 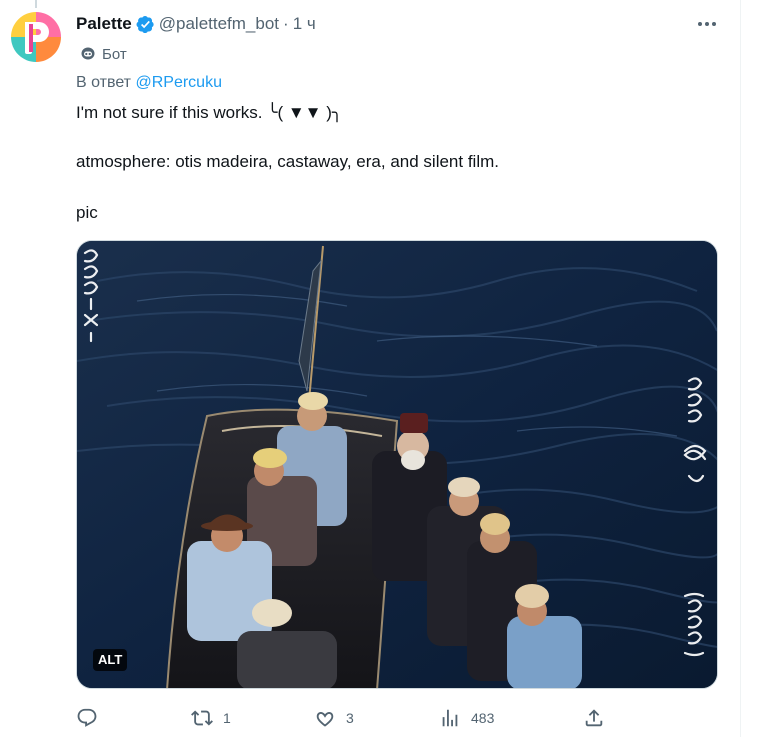 What do you see at coordinates (350, 718) in the screenshot?
I see `like-count: 3` at bounding box center [350, 718].